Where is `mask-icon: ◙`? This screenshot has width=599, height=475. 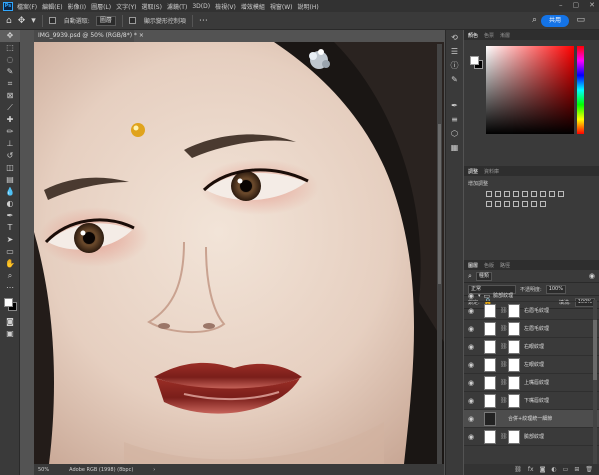 mask-icon: ◙ is located at coordinates (543, 469).